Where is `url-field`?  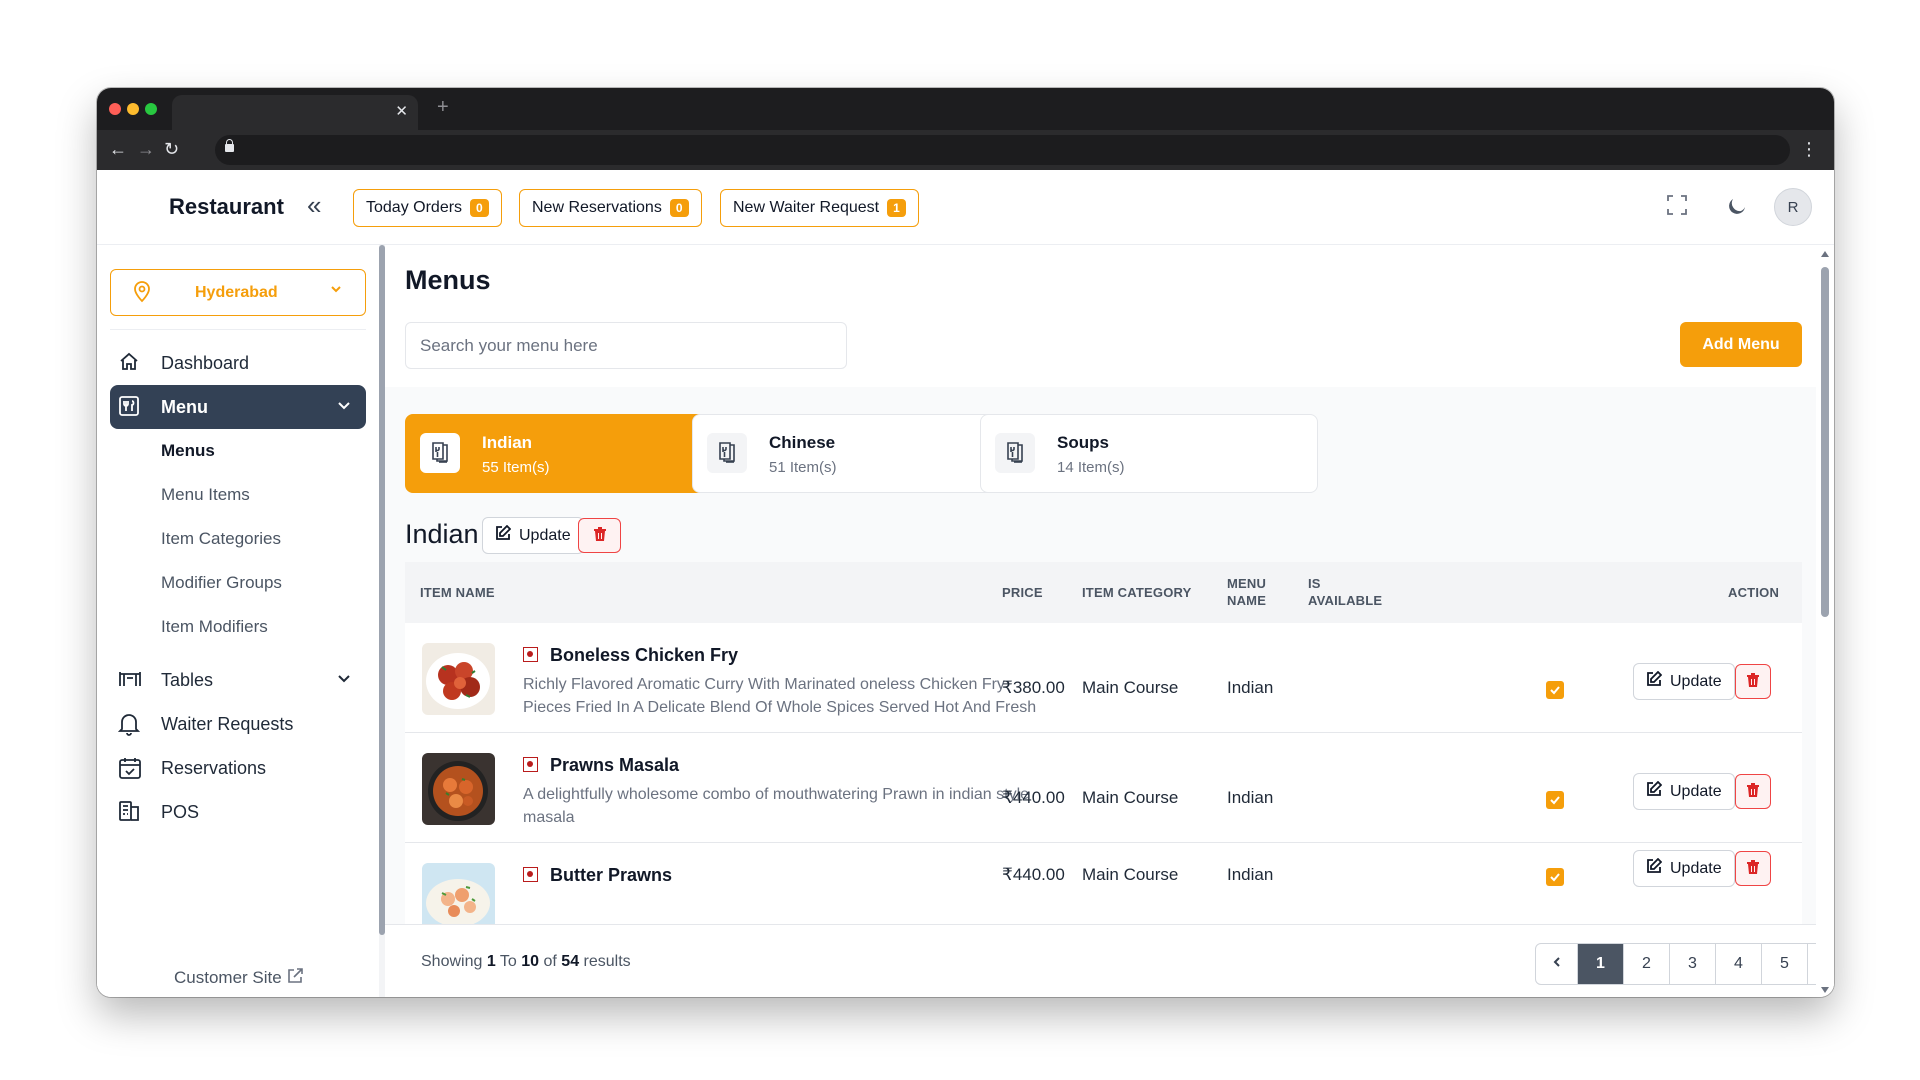
url-field is located at coordinates (1002, 150).